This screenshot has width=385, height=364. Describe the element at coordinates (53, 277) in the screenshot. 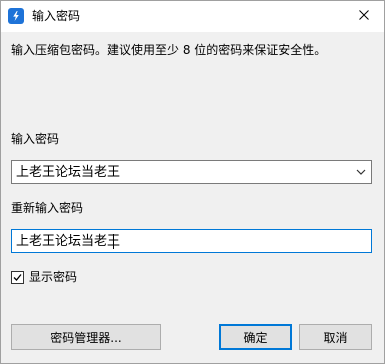

I see `show-password-label: 显示密码` at that location.